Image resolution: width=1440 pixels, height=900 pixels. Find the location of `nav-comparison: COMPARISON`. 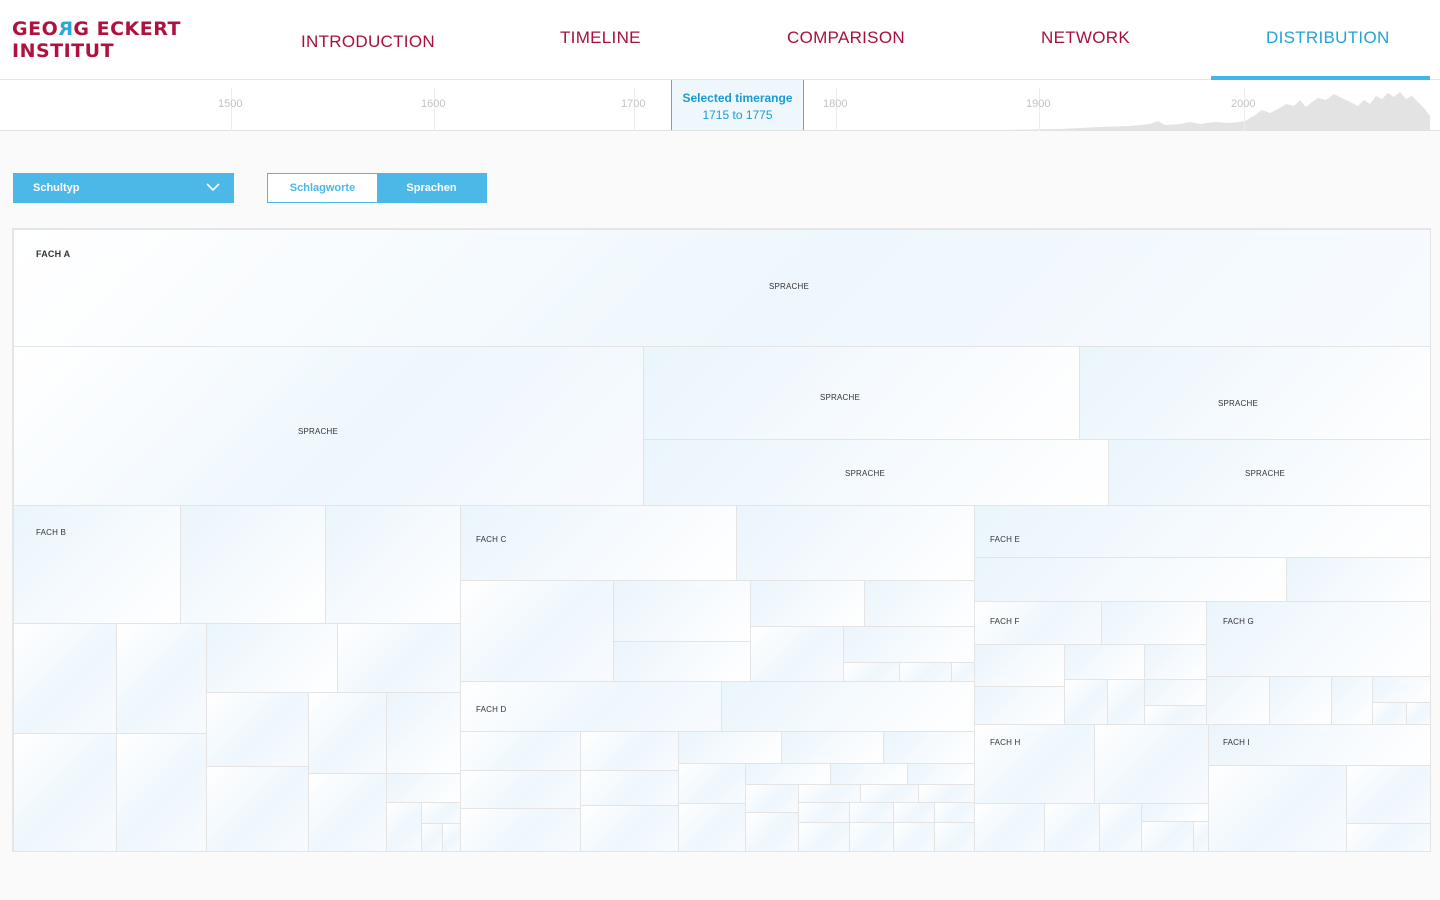

nav-comparison: COMPARISON is located at coordinates (846, 38).